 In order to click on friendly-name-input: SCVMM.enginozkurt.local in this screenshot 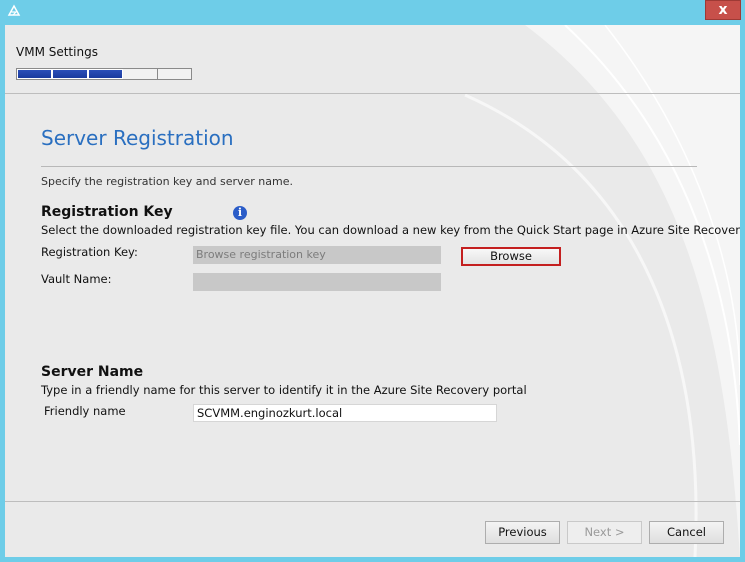, I will do `click(345, 413)`.